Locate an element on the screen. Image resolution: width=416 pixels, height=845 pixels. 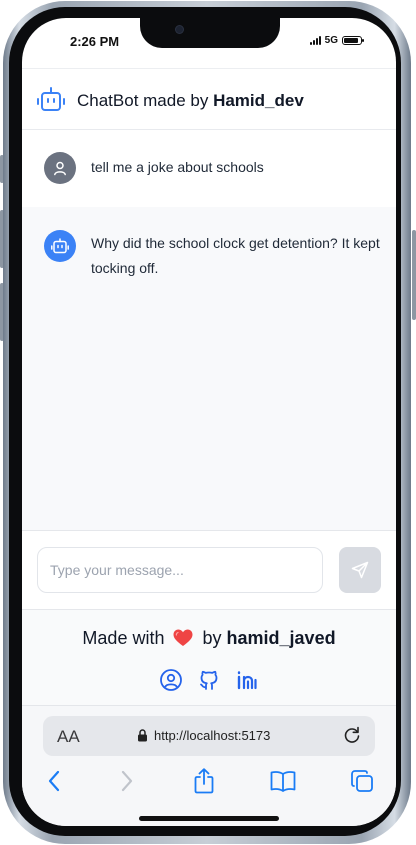
app-title-prefix: ChatBot made by is located at coordinates (145, 100).